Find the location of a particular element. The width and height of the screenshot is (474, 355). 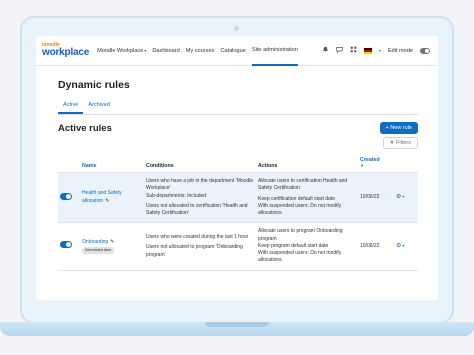

new-rule-button: + New rule is located at coordinates (398, 128).